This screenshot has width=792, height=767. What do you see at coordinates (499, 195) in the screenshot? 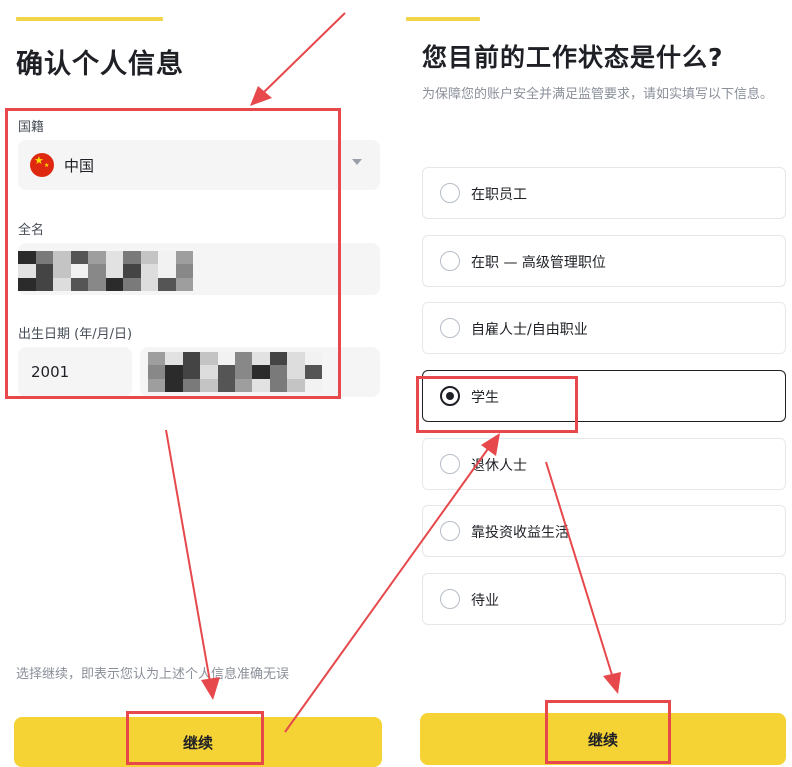
I see `option-label: 在职员工` at bounding box center [499, 195].